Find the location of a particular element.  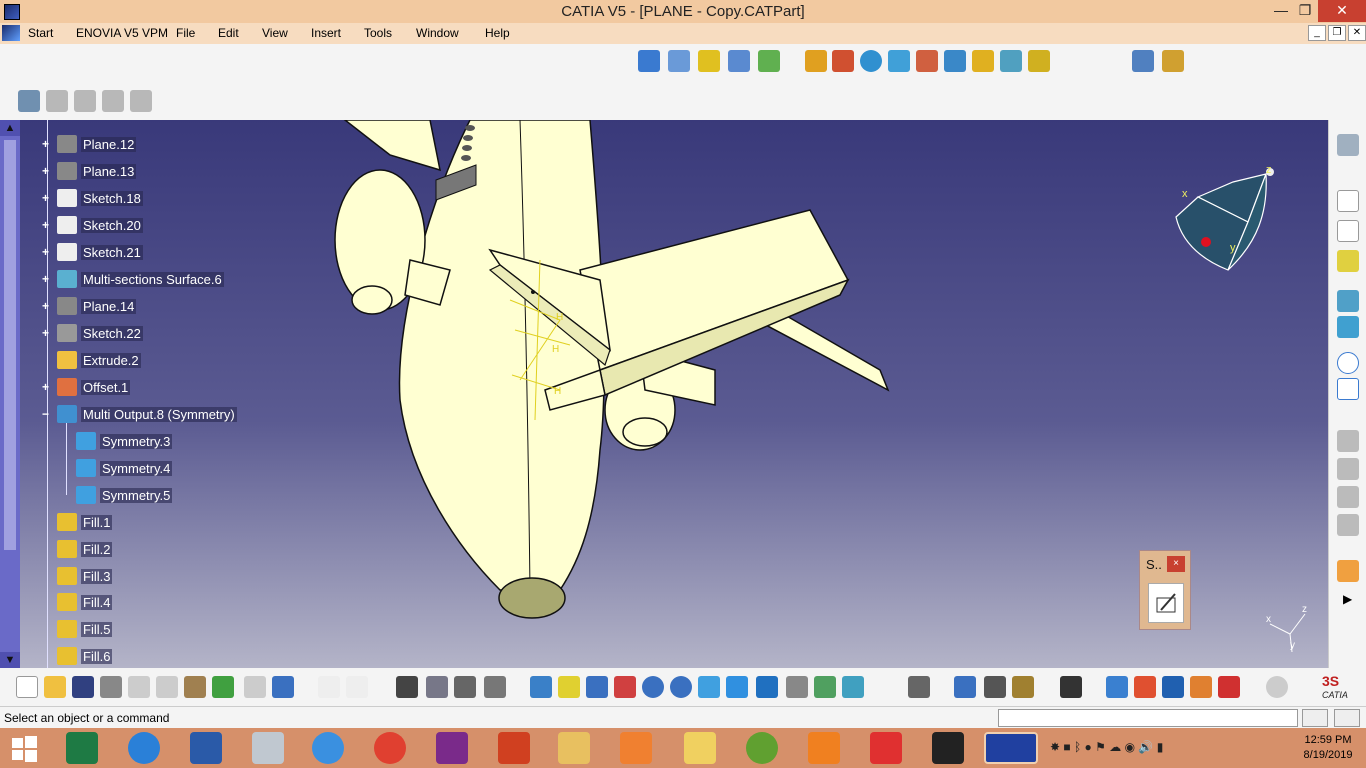

tree-item: Symmetry.3 is located at coordinates (116, 441).